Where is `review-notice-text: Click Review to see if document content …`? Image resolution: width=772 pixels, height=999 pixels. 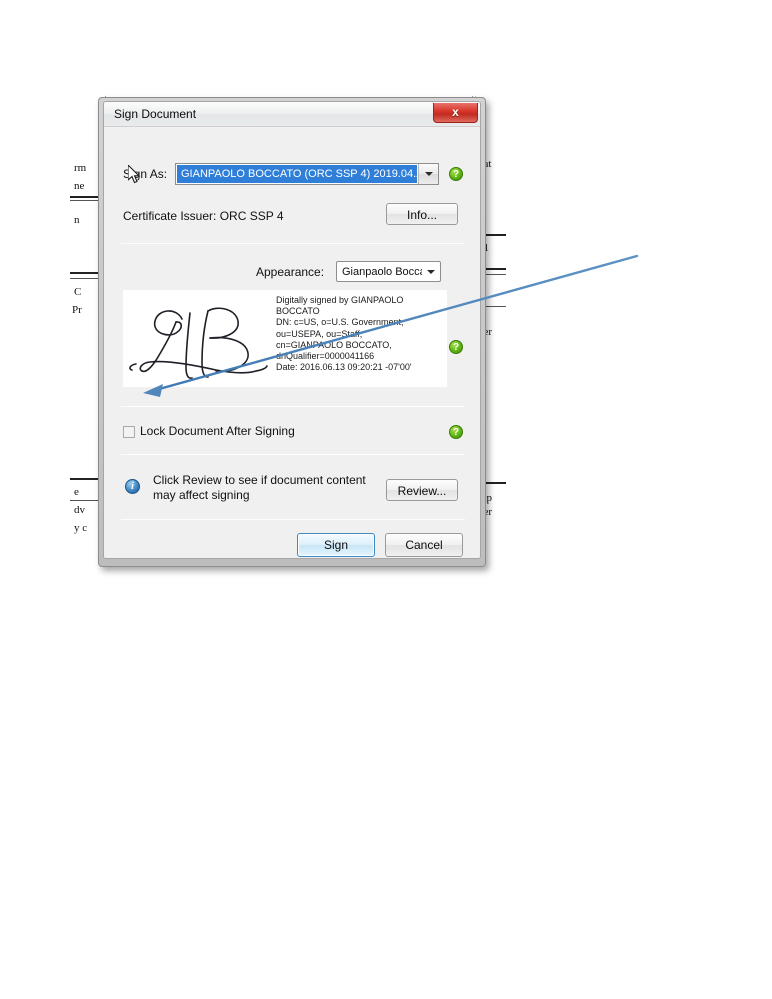
review-notice-text: Click Review to see if document content … is located at coordinates (263, 488).